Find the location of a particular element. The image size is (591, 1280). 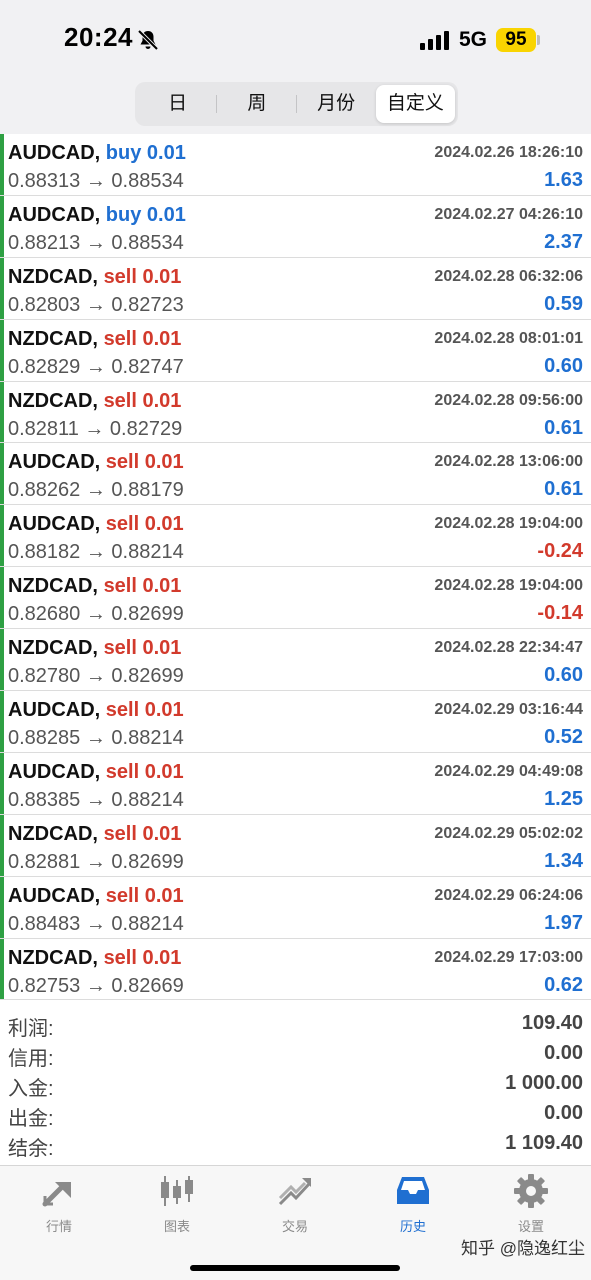

trade-datetime: 2024.02.29 03:16:44 is located at coordinates (508, 710).